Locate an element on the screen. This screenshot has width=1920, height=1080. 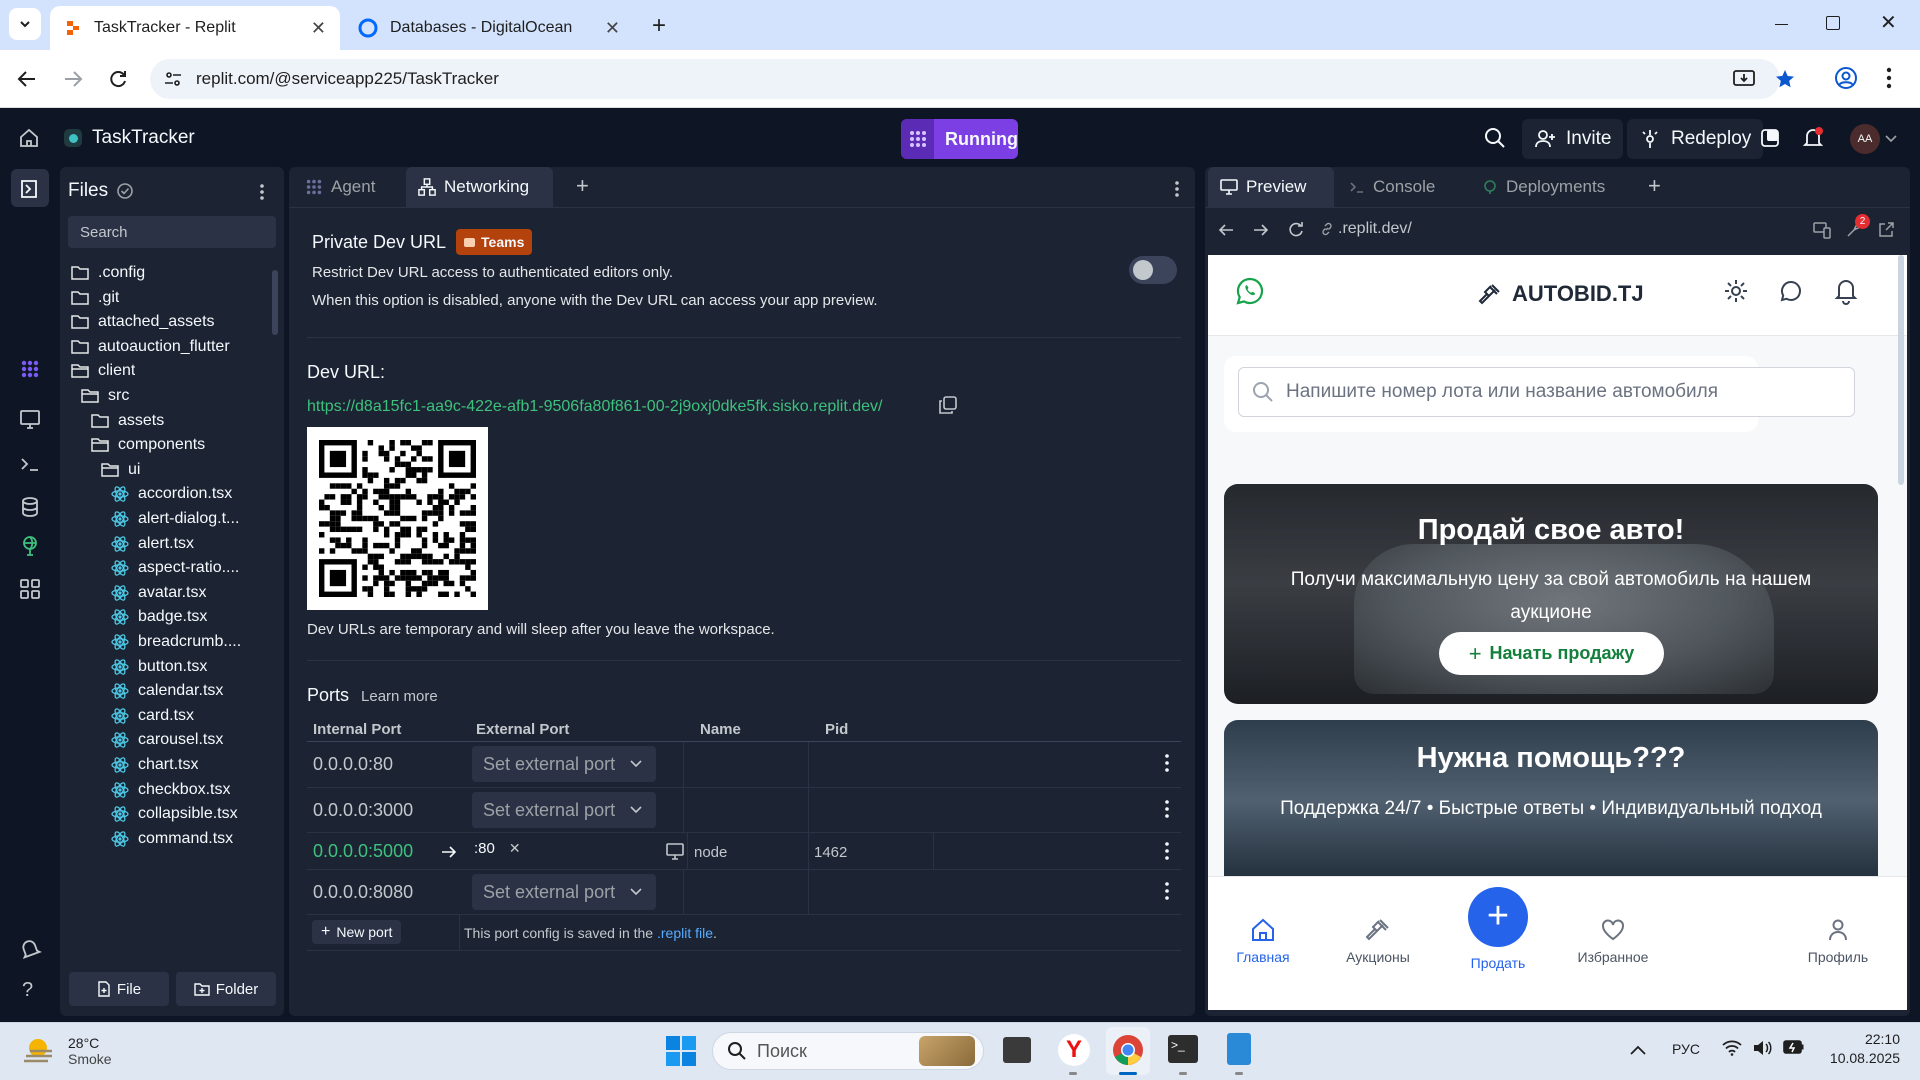
redeploy-button: Redeploy is located at coordinates (1695, 139).